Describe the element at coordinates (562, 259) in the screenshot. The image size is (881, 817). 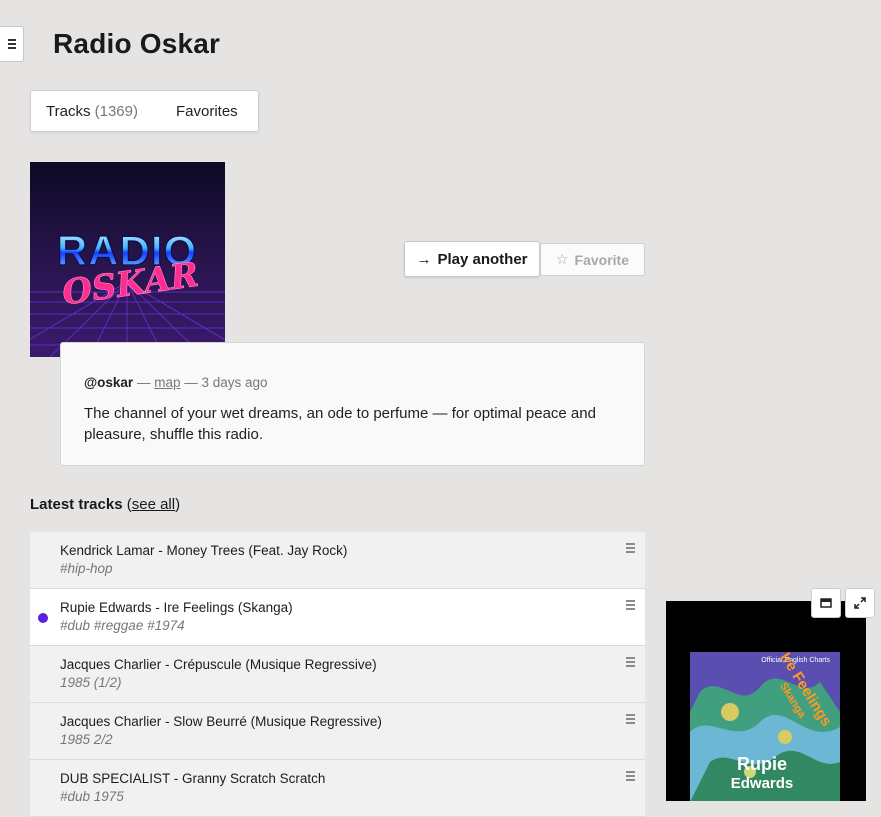
I see `star-icon: ☆` at that location.